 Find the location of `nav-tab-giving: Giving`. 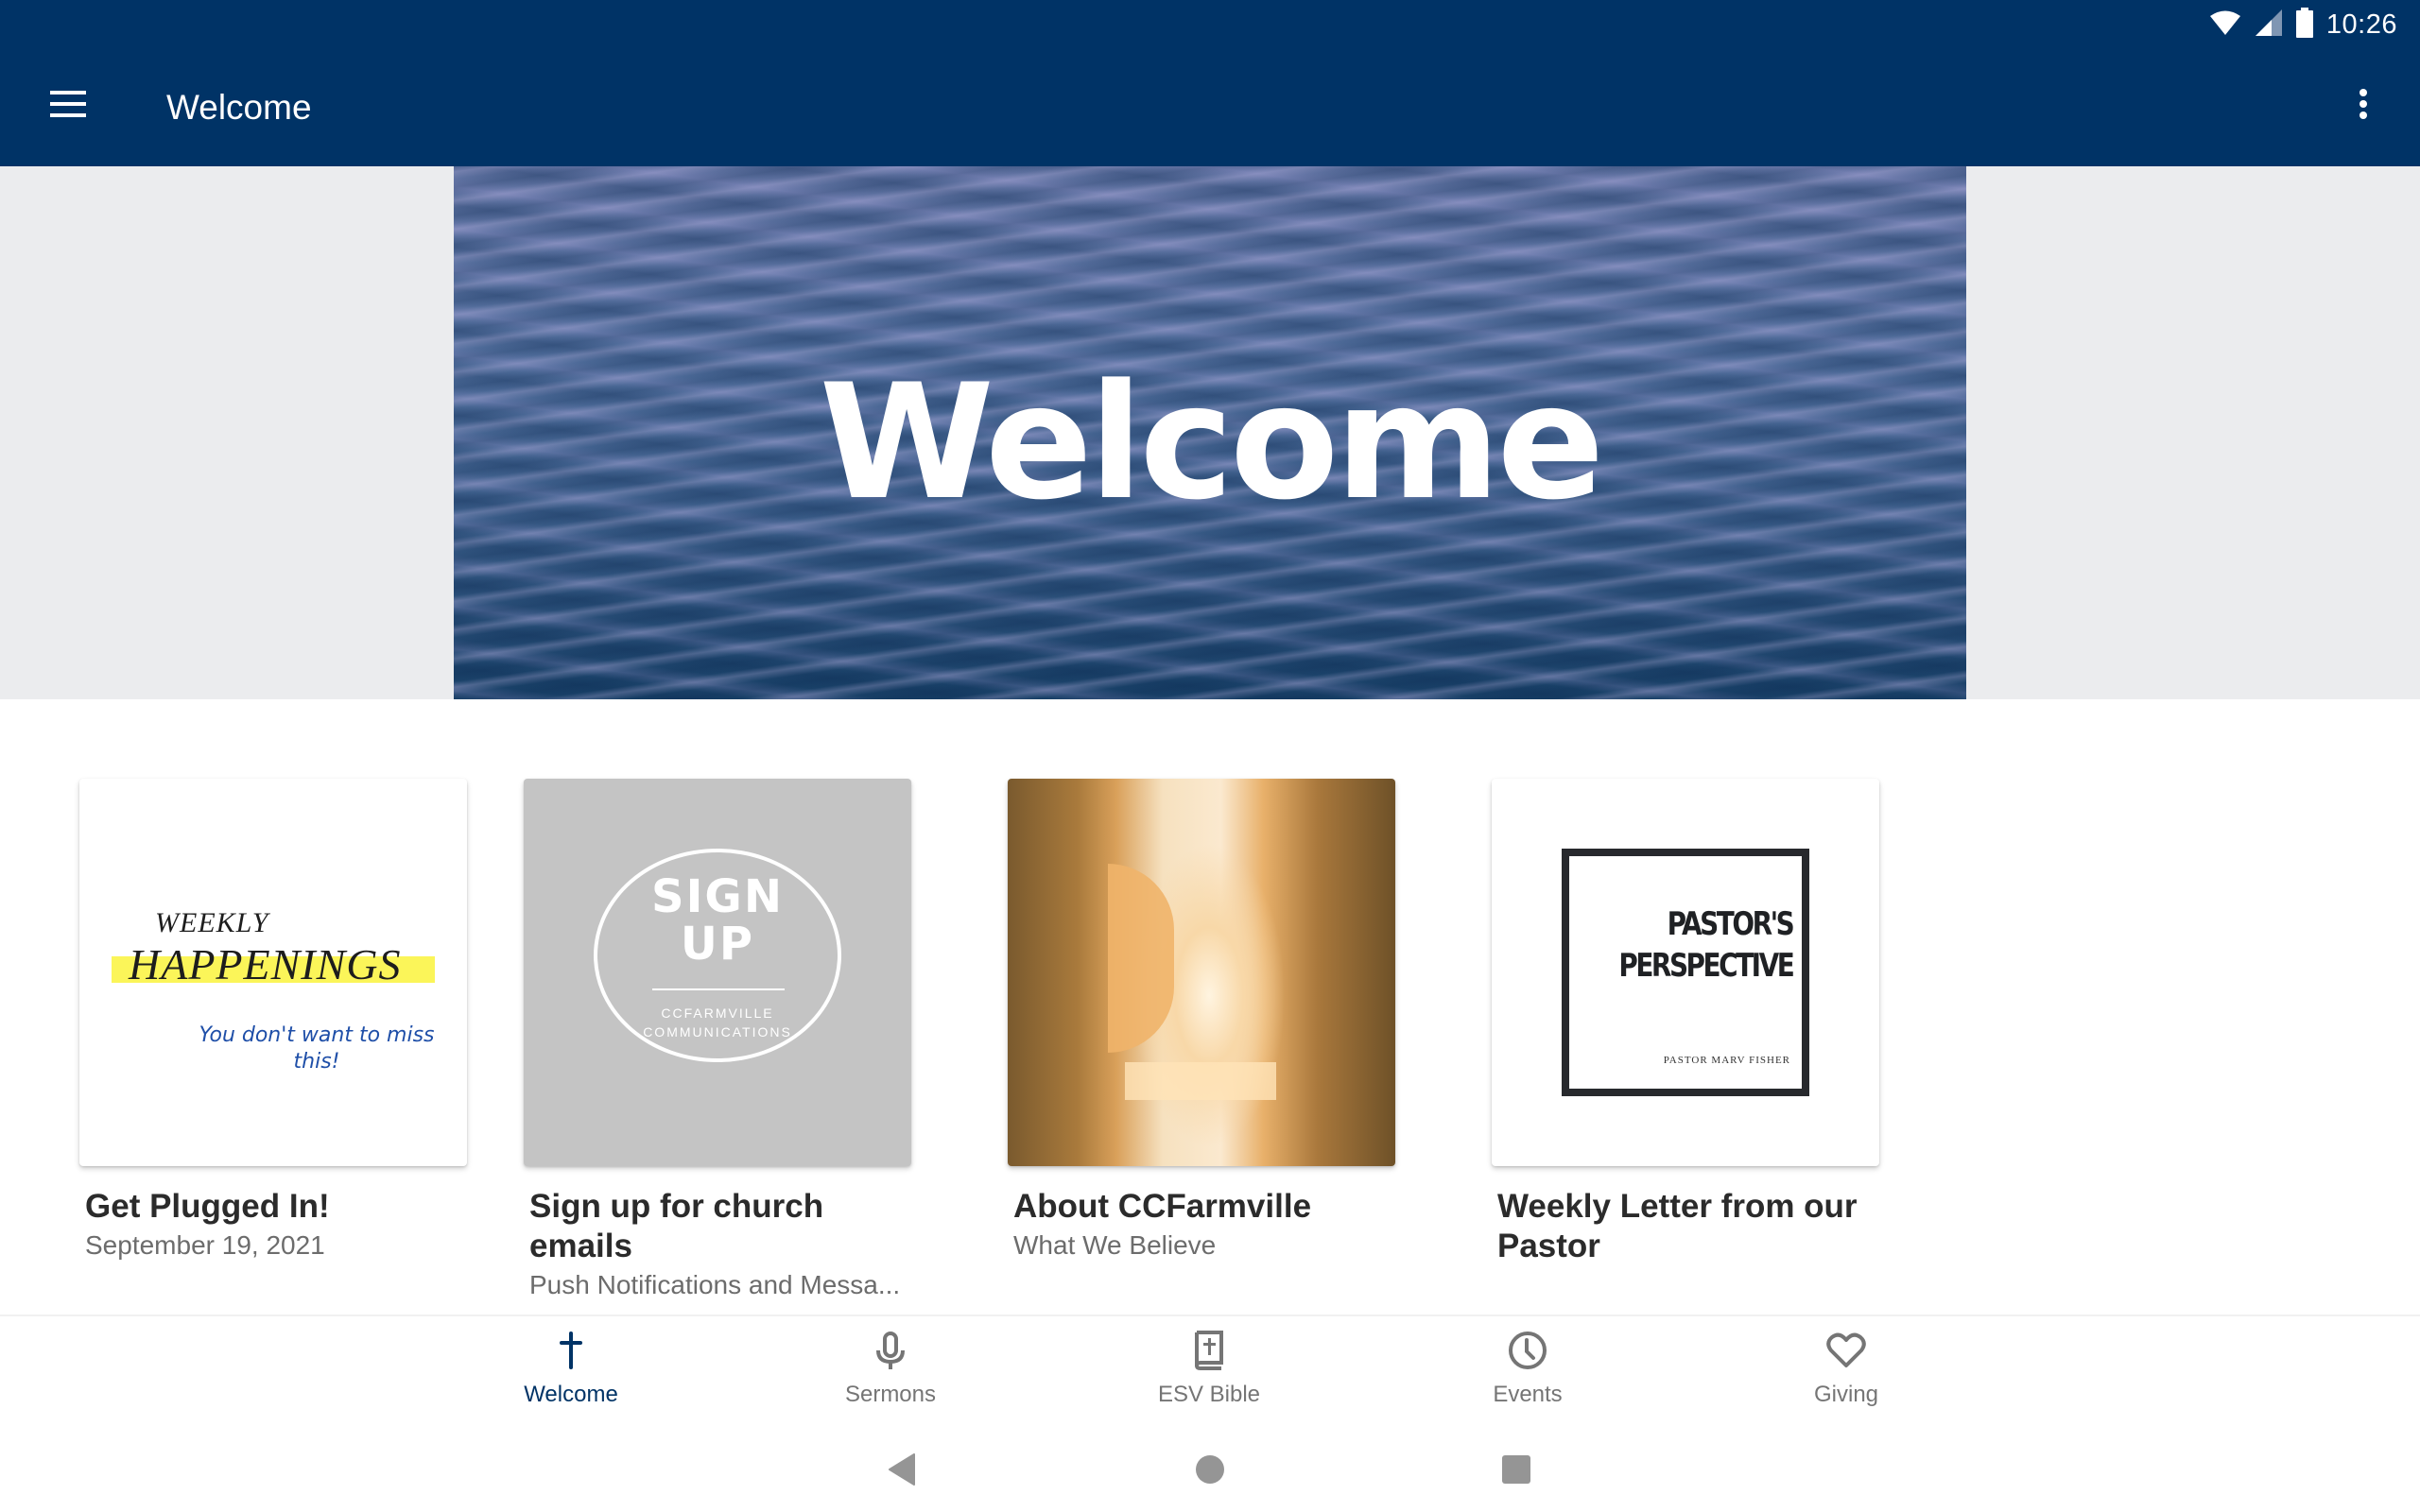

nav-tab-giving: Giving is located at coordinates (1846, 1375).